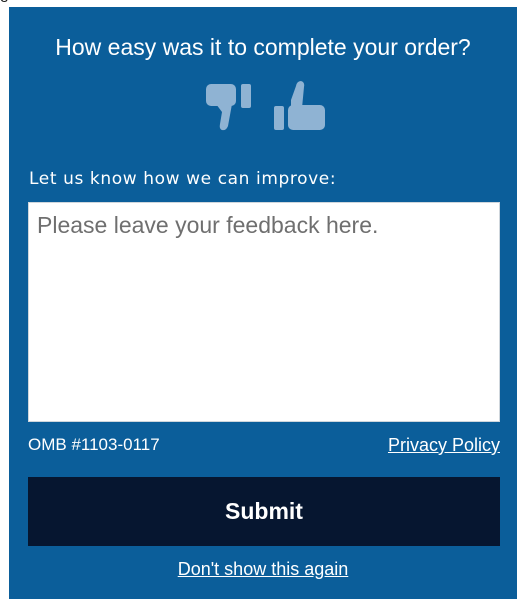  I want to click on dont-show-again-container: Don't show this again, so click(263, 569).